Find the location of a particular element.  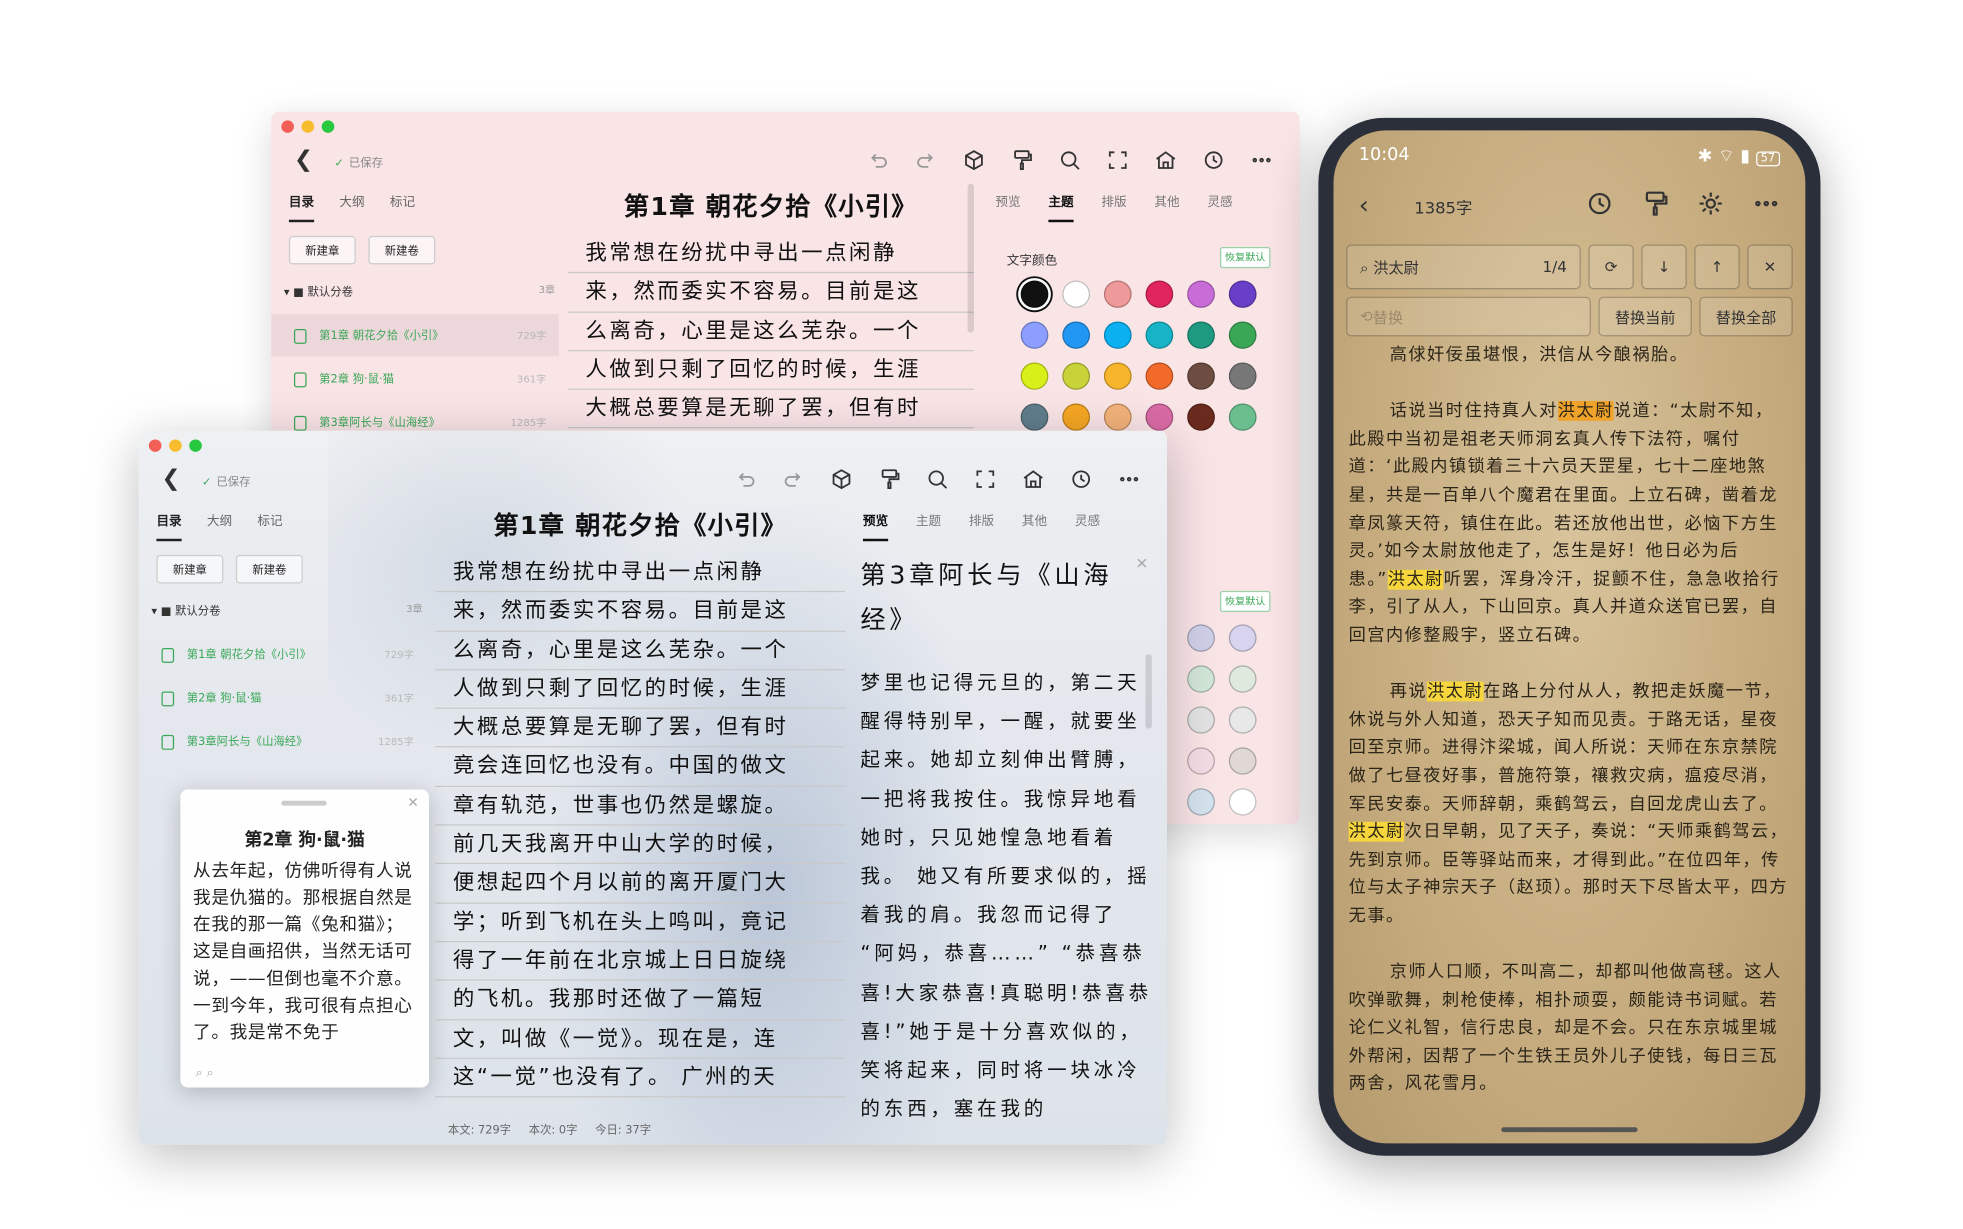

replace-current-button: 替换当前 is located at coordinates (1645, 316).